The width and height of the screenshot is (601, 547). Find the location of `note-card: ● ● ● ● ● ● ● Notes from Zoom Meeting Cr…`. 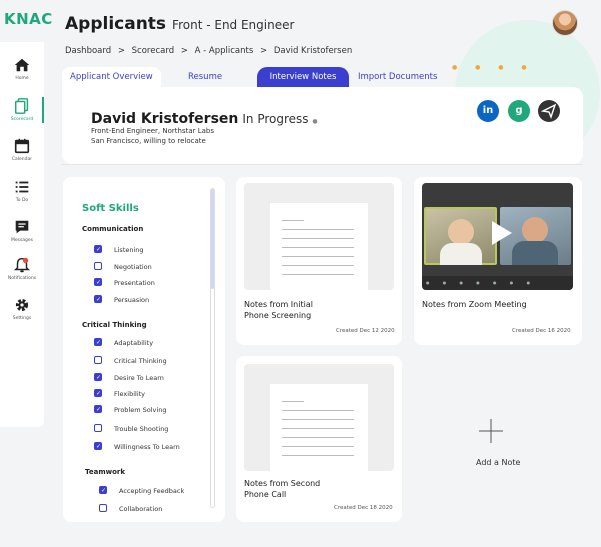

note-card: ● ● ● ● ● ● ● Notes from Zoom Meeting Cr… is located at coordinates (498, 261).